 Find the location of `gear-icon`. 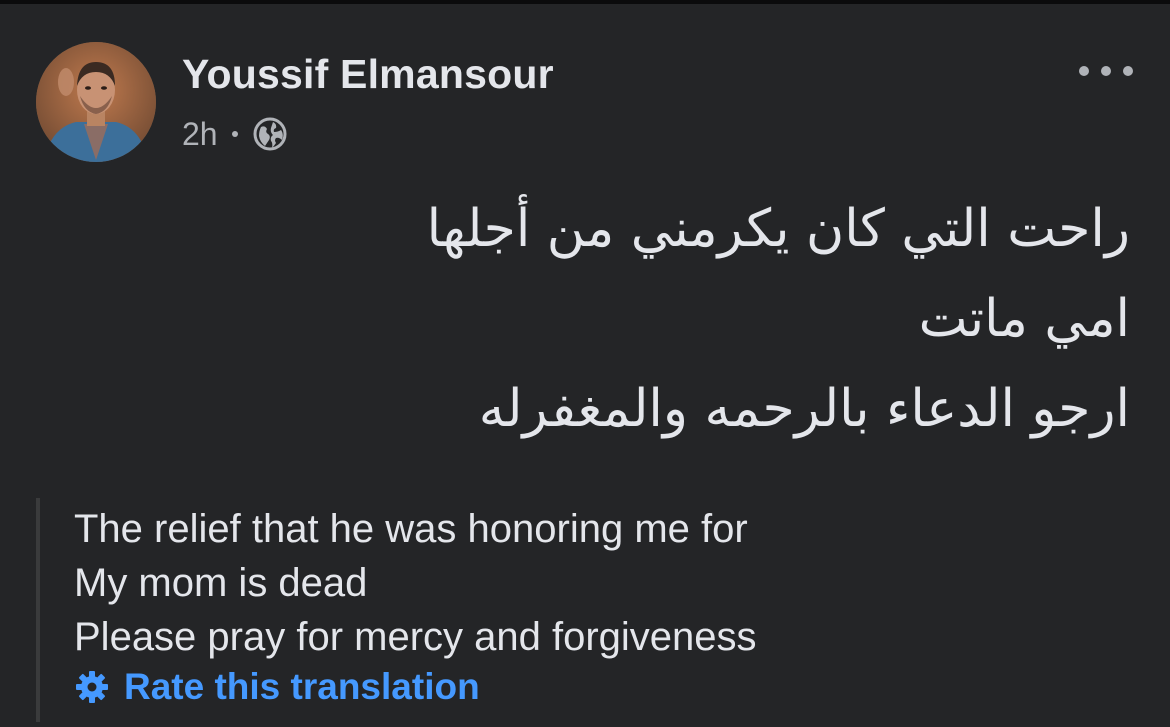

gear-icon is located at coordinates (92, 687).